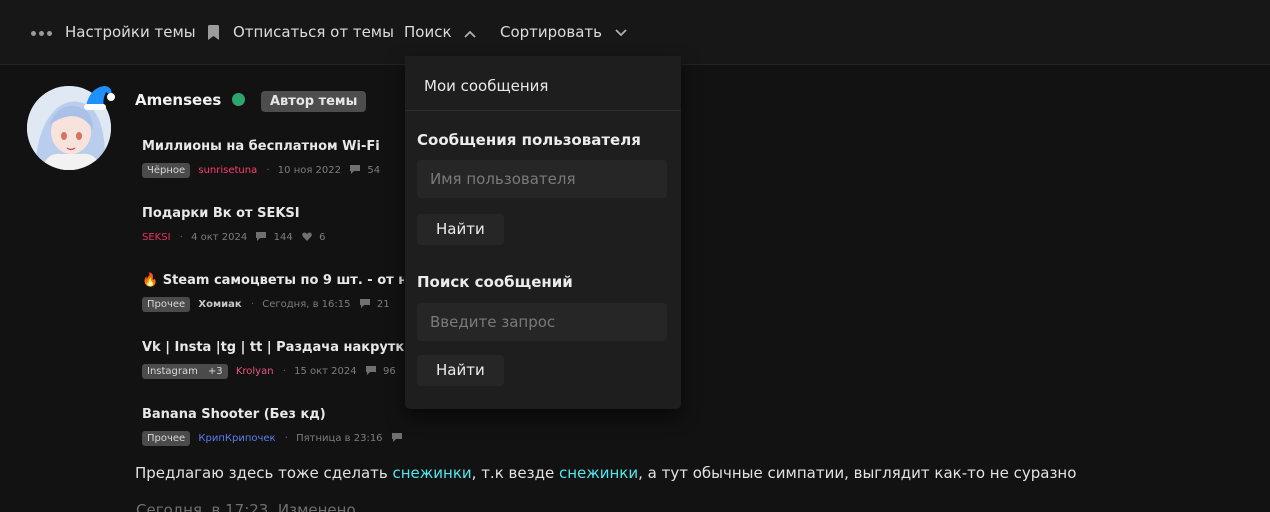 The width and height of the screenshot is (1270, 512). Describe the element at coordinates (99, 98) in the screenshot. I see `santa-hat-icon` at that location.